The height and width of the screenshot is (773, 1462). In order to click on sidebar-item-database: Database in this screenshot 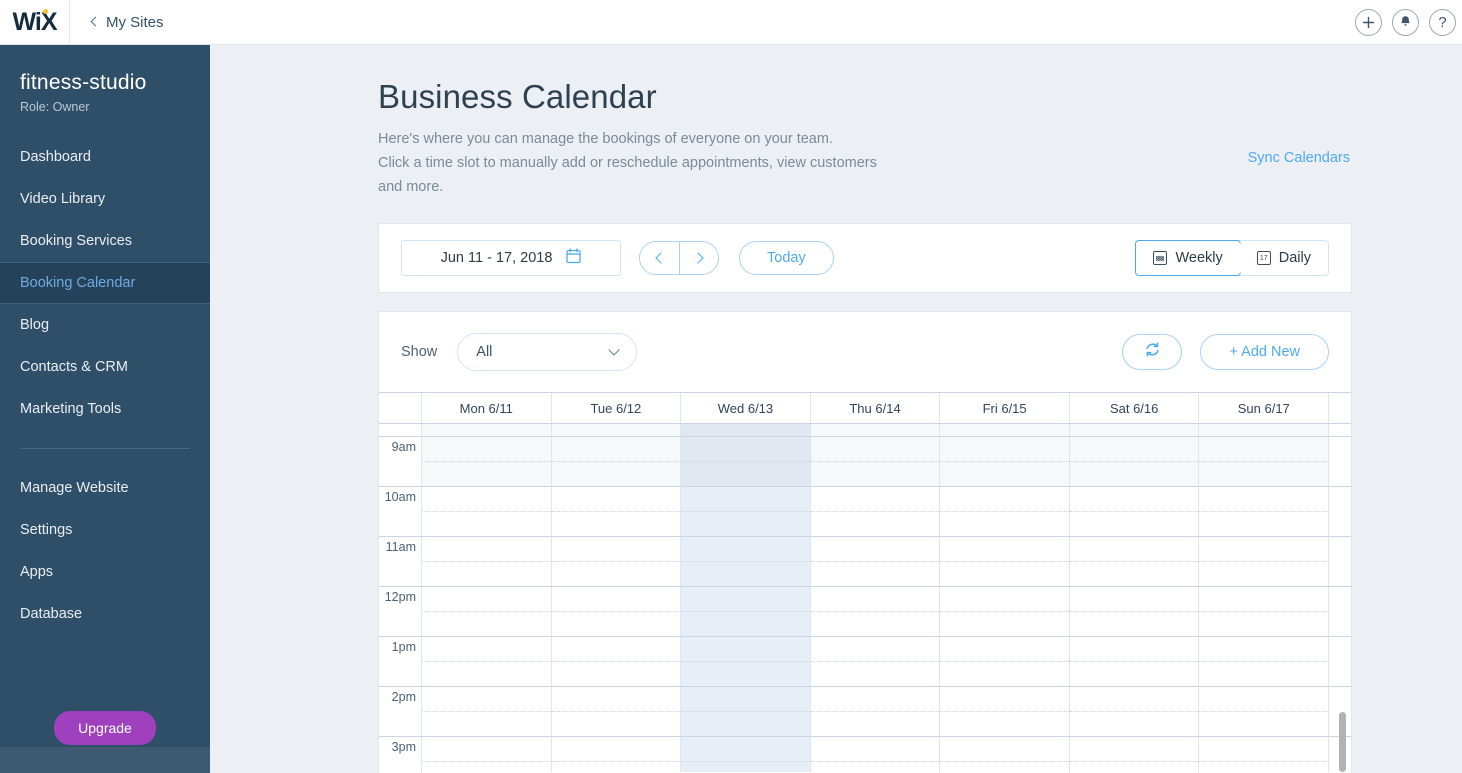, I will do `click(105, 614)`.